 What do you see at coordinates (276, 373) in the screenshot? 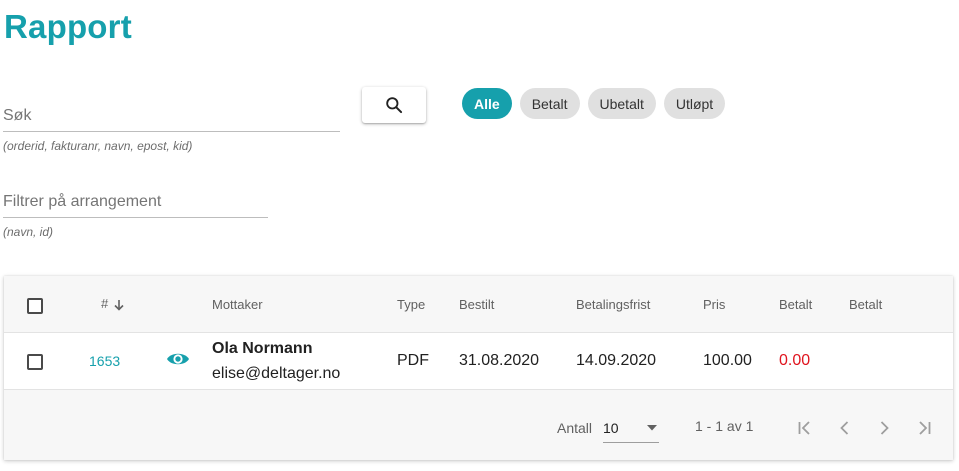
I see `recipient-email: elise@deltager.no` at bounding box center [276, 373].